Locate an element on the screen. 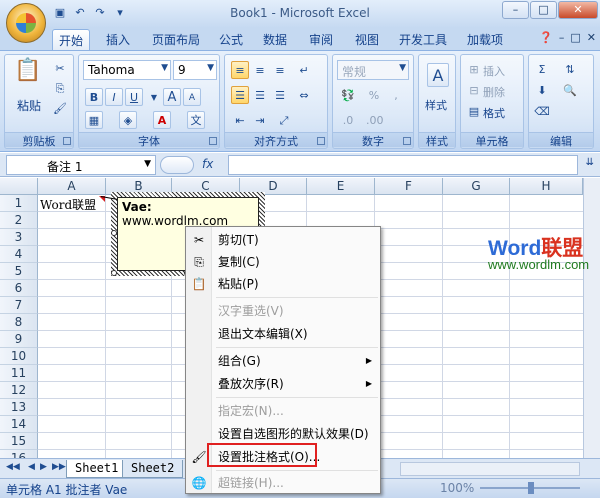  menu-item-reconvert: 汉字重选(V) is located at coordinates (283, 311).